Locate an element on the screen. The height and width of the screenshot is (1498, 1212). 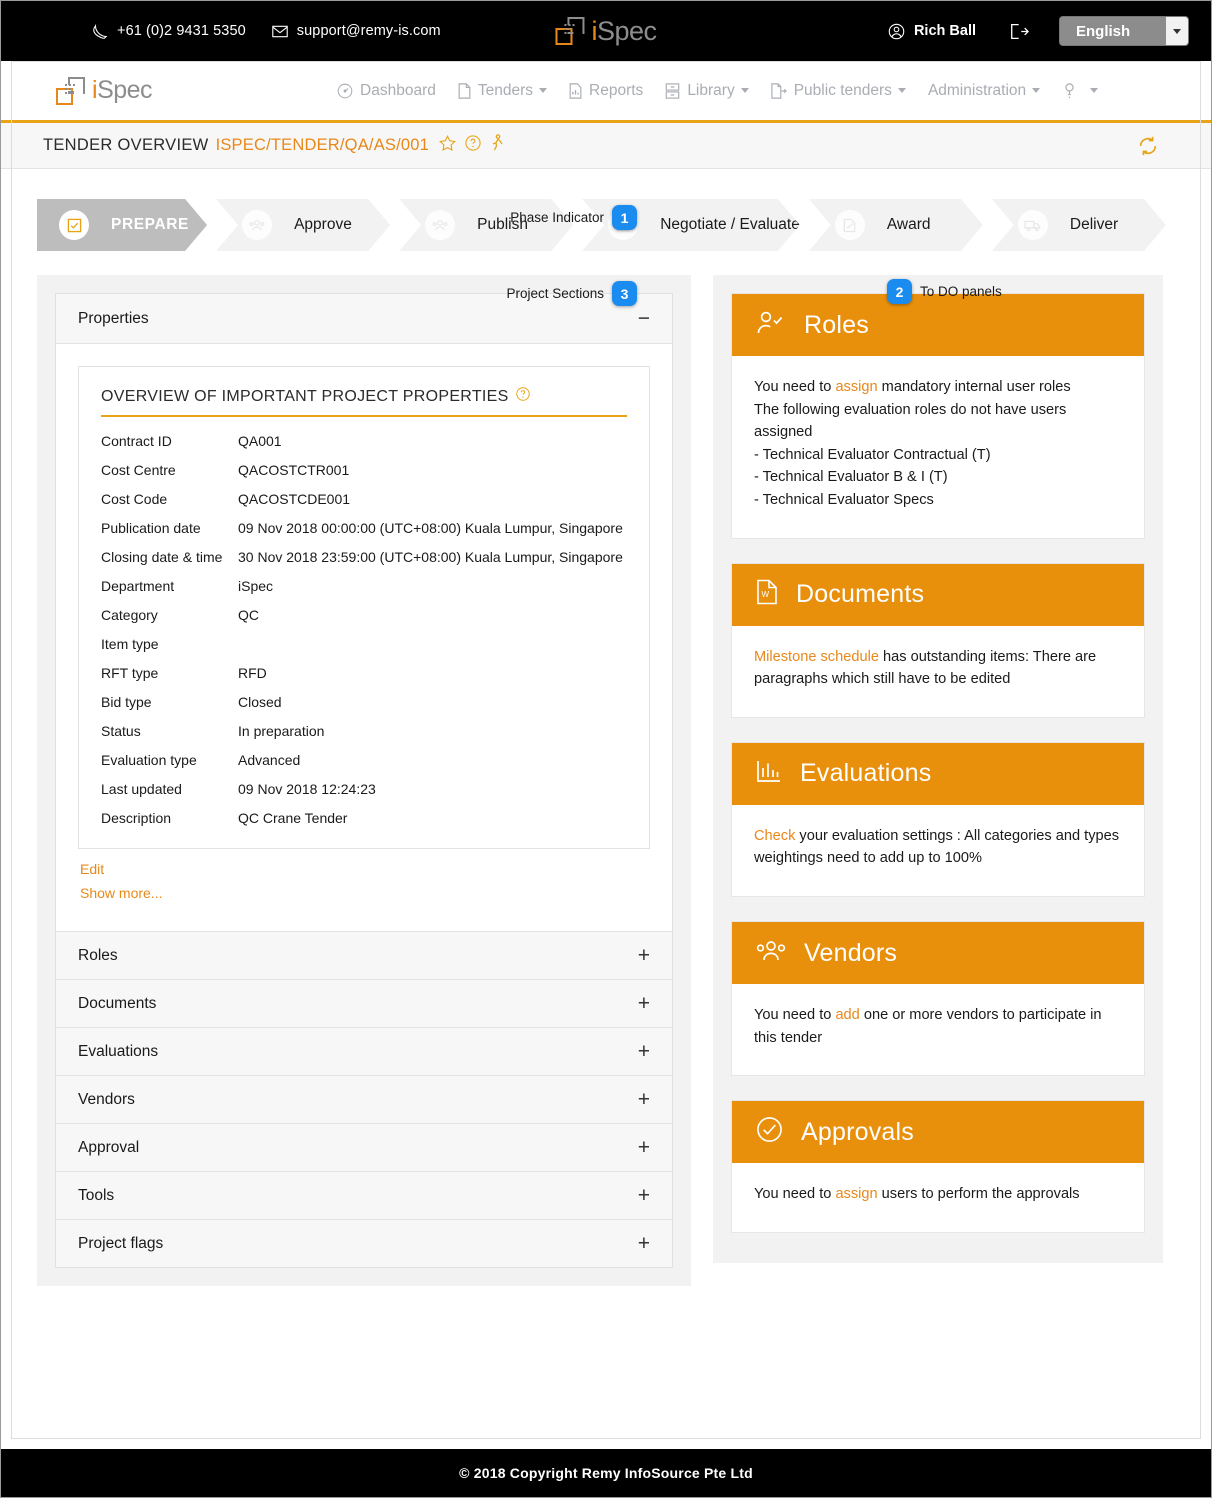
todo-action-link: Check is located at coordinates (774, 836).